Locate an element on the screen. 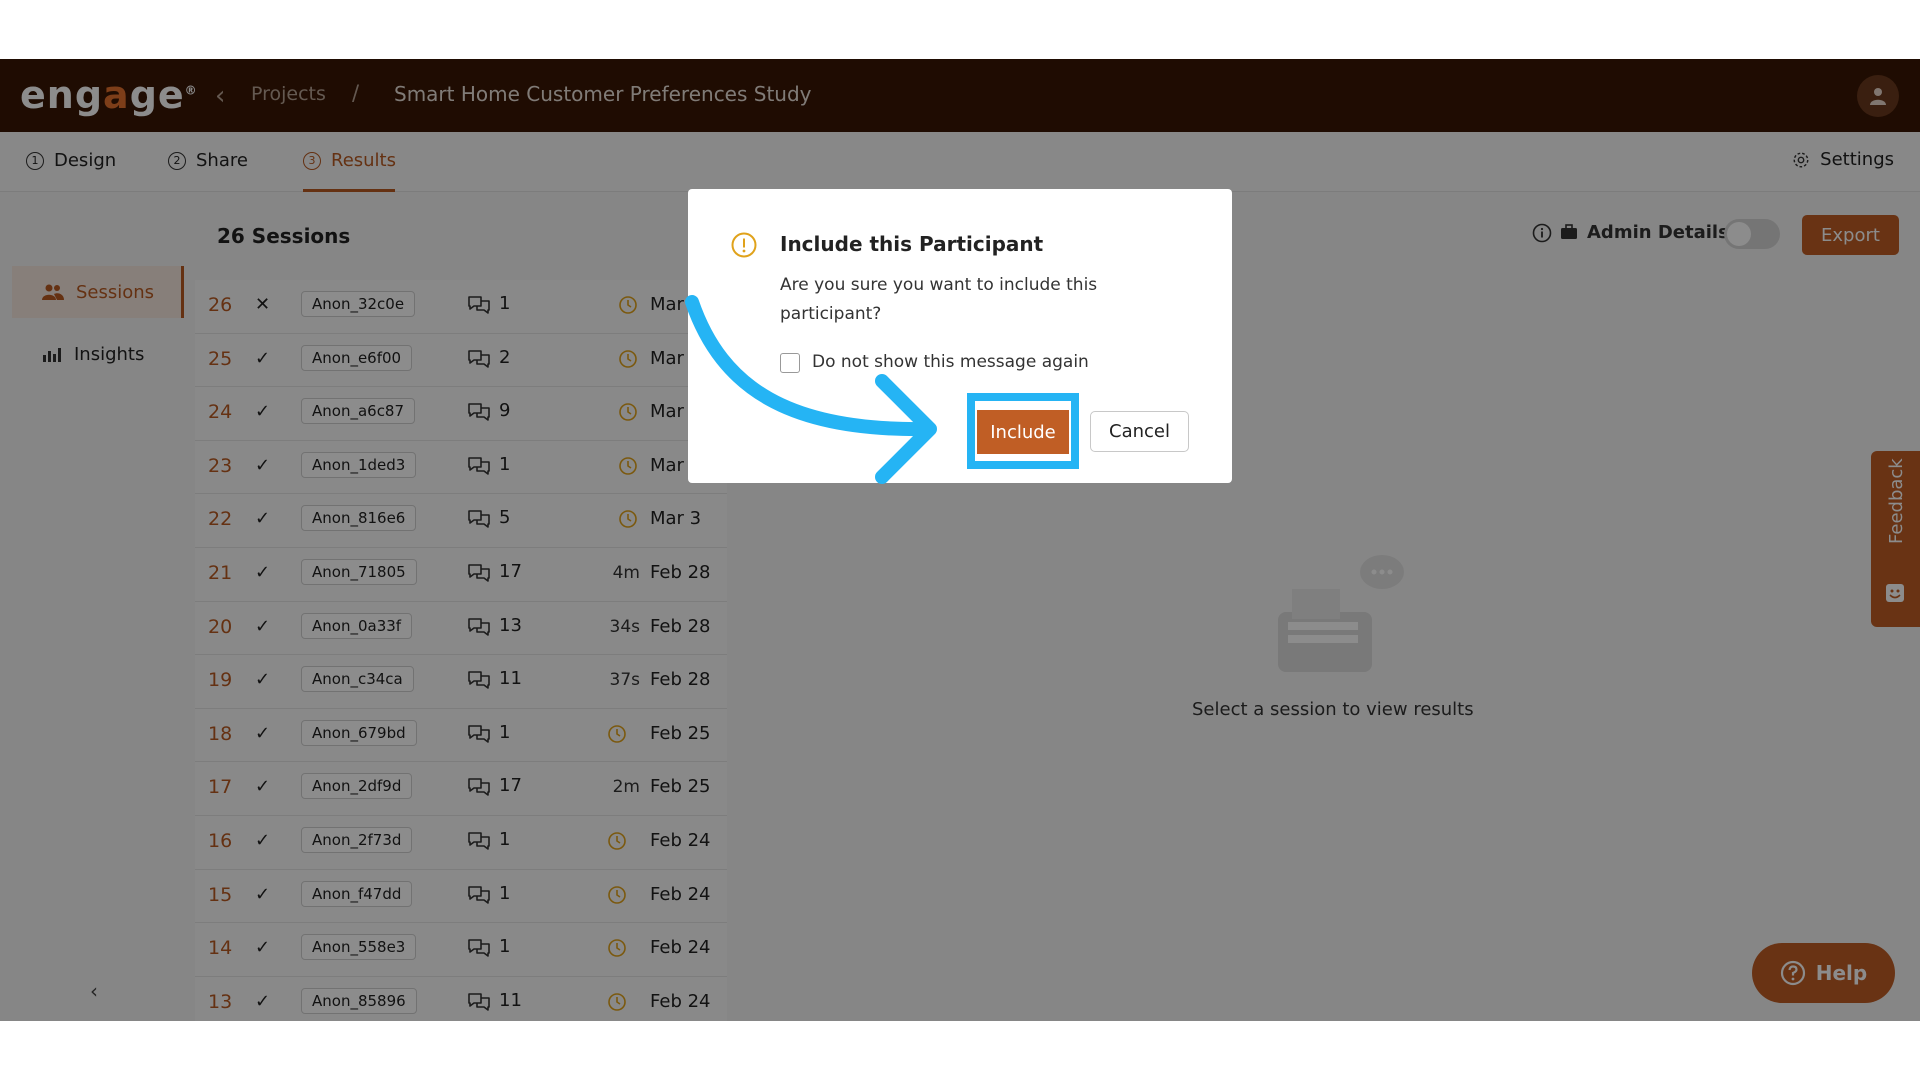 The height and width of the screenshot is (1080, 1920). dont-show-again-label: Do not show this message again is located at coordinates (950, 362).